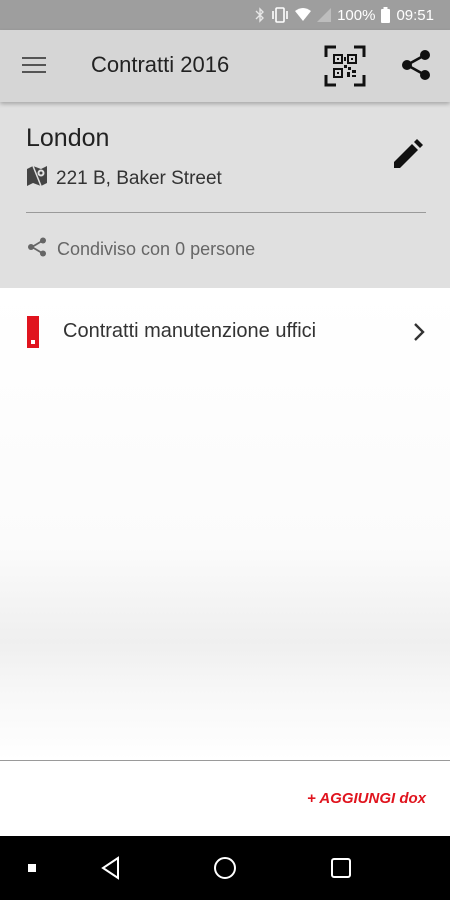 This screenshot has height=900, width=450. What do you see at coordinates (33, 332) in the screenshot?
I see `red-flag-icon` at bounding box center [33, 332].